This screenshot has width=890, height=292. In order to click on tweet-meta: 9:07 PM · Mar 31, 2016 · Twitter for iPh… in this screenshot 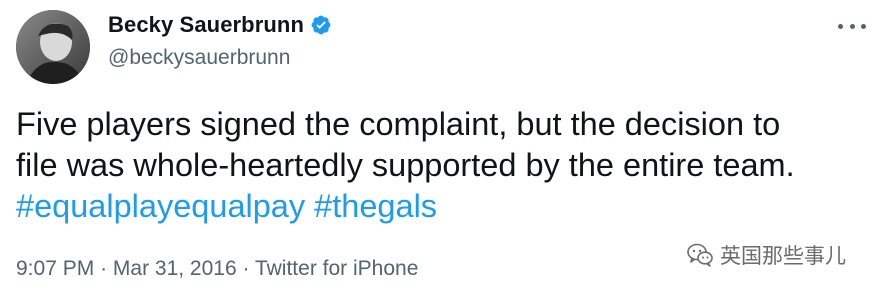, I will do `click(217, 269)`.